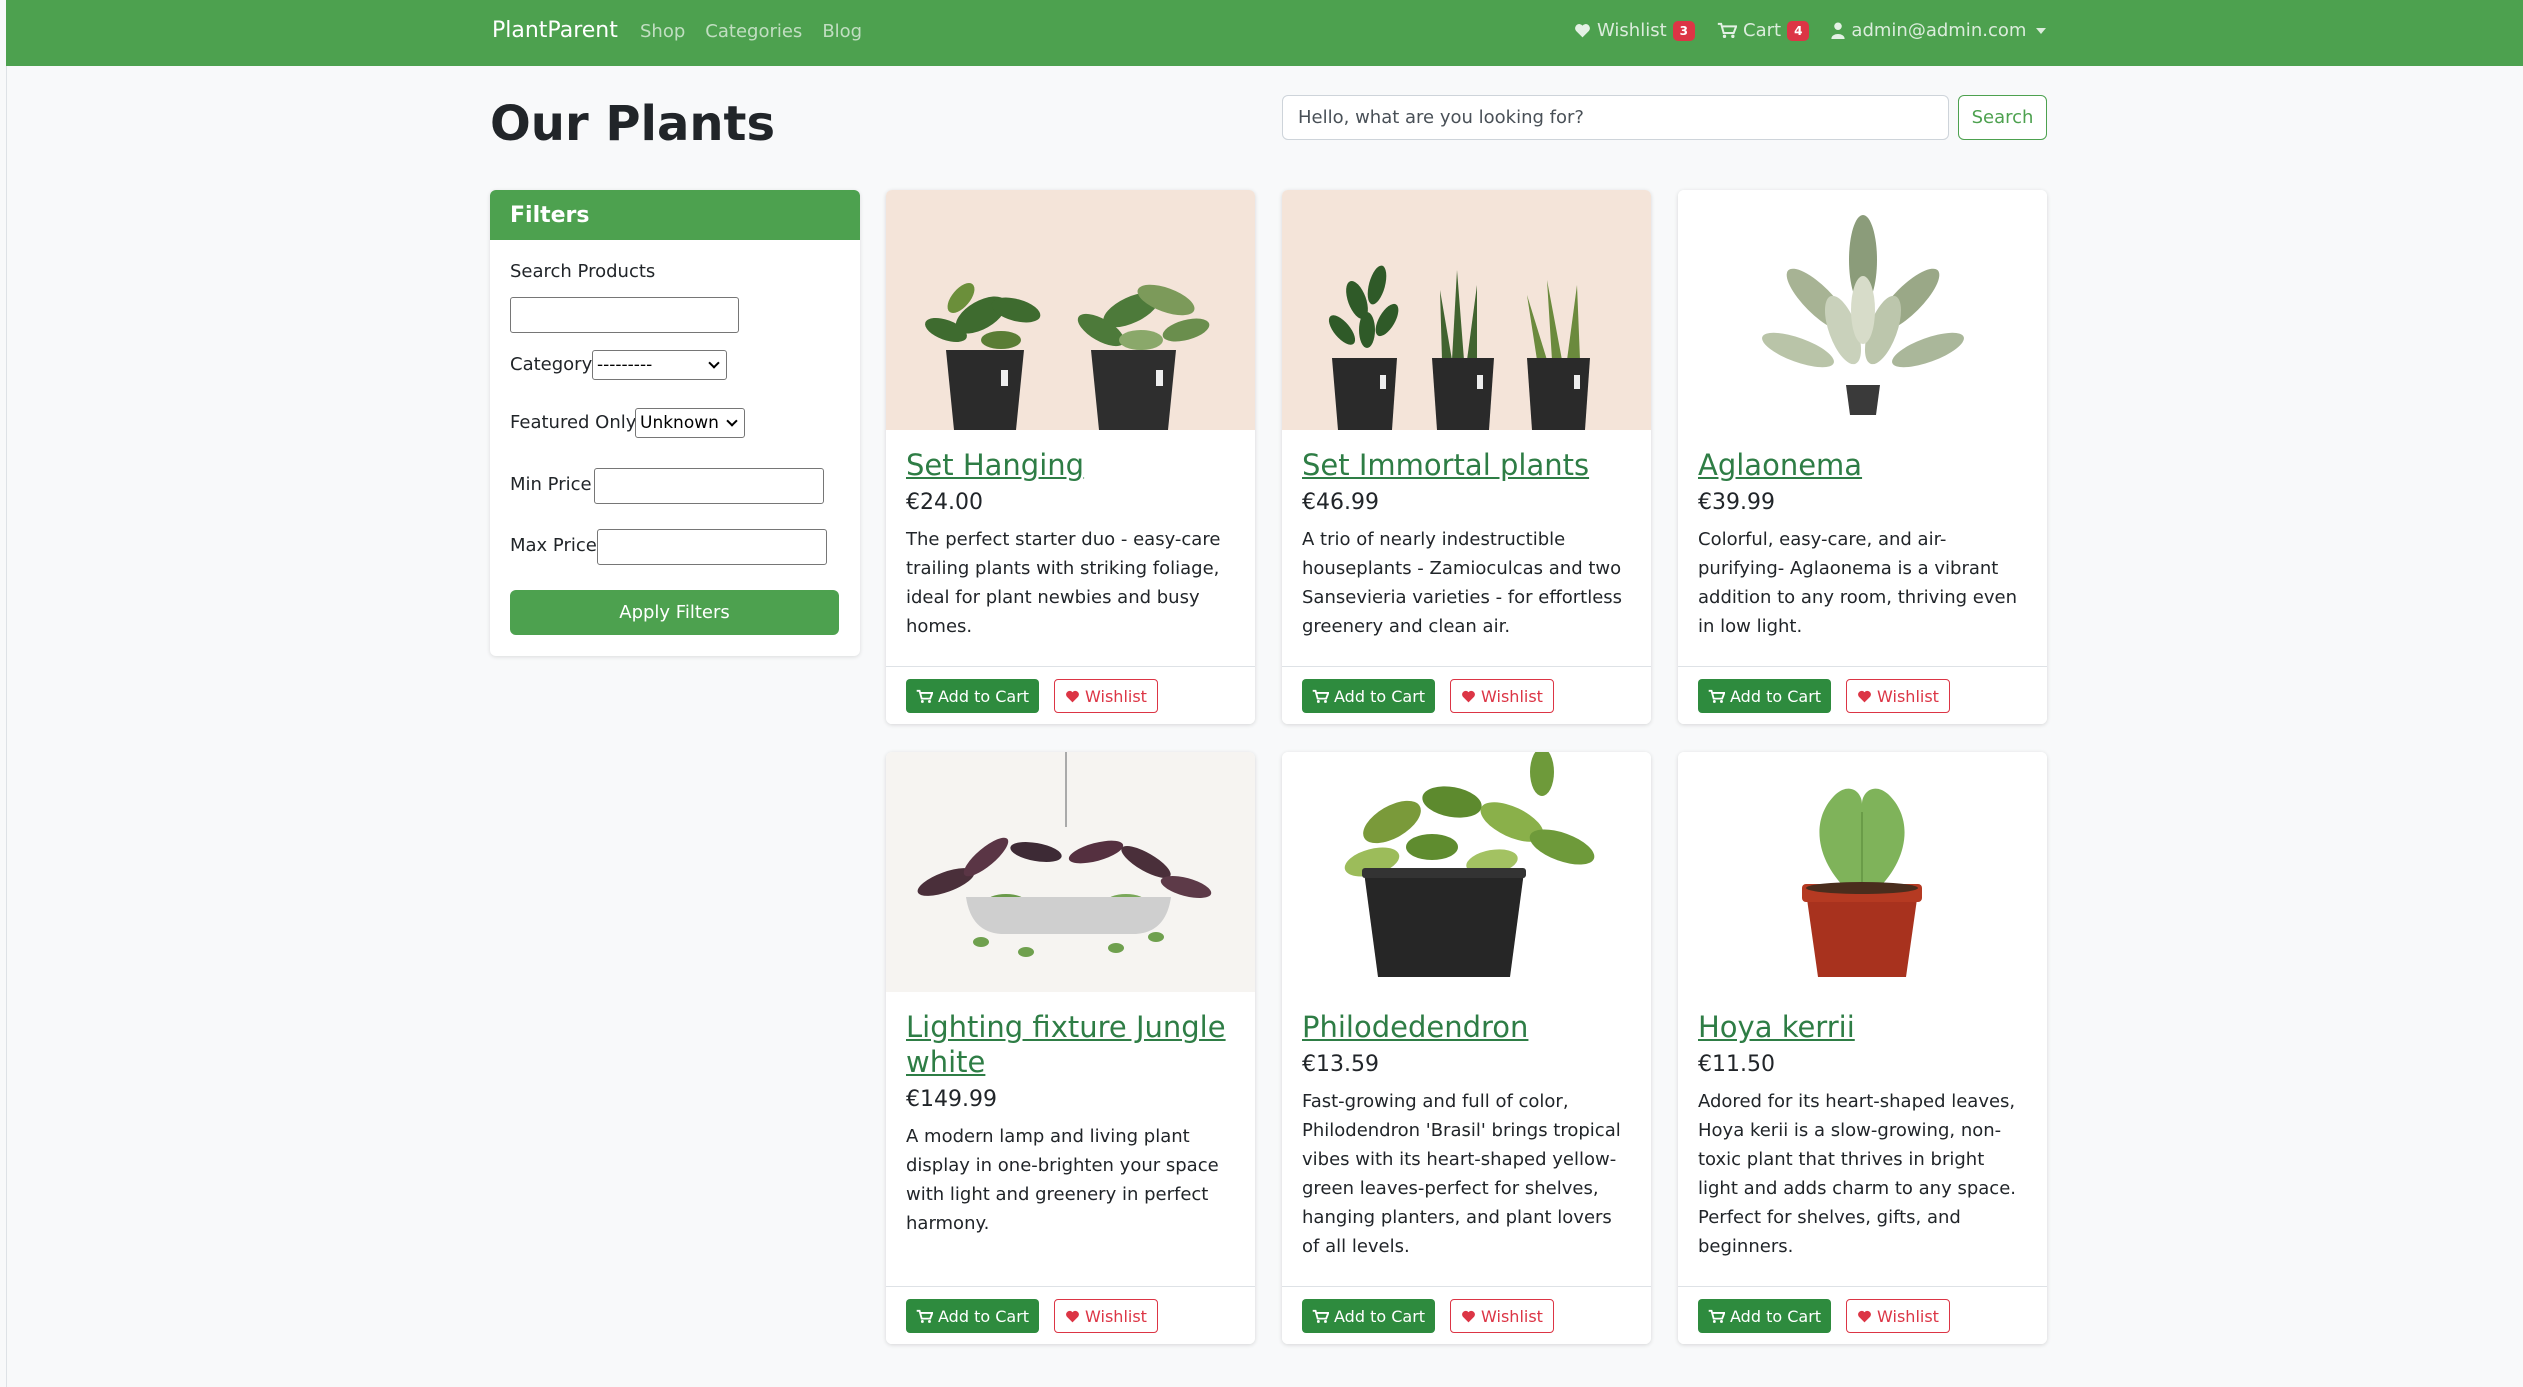  What do you see at coordinates (1798, 30) in the screenshot?
I see `cart-count-badge: 4` at bounding box center [1798, 30].